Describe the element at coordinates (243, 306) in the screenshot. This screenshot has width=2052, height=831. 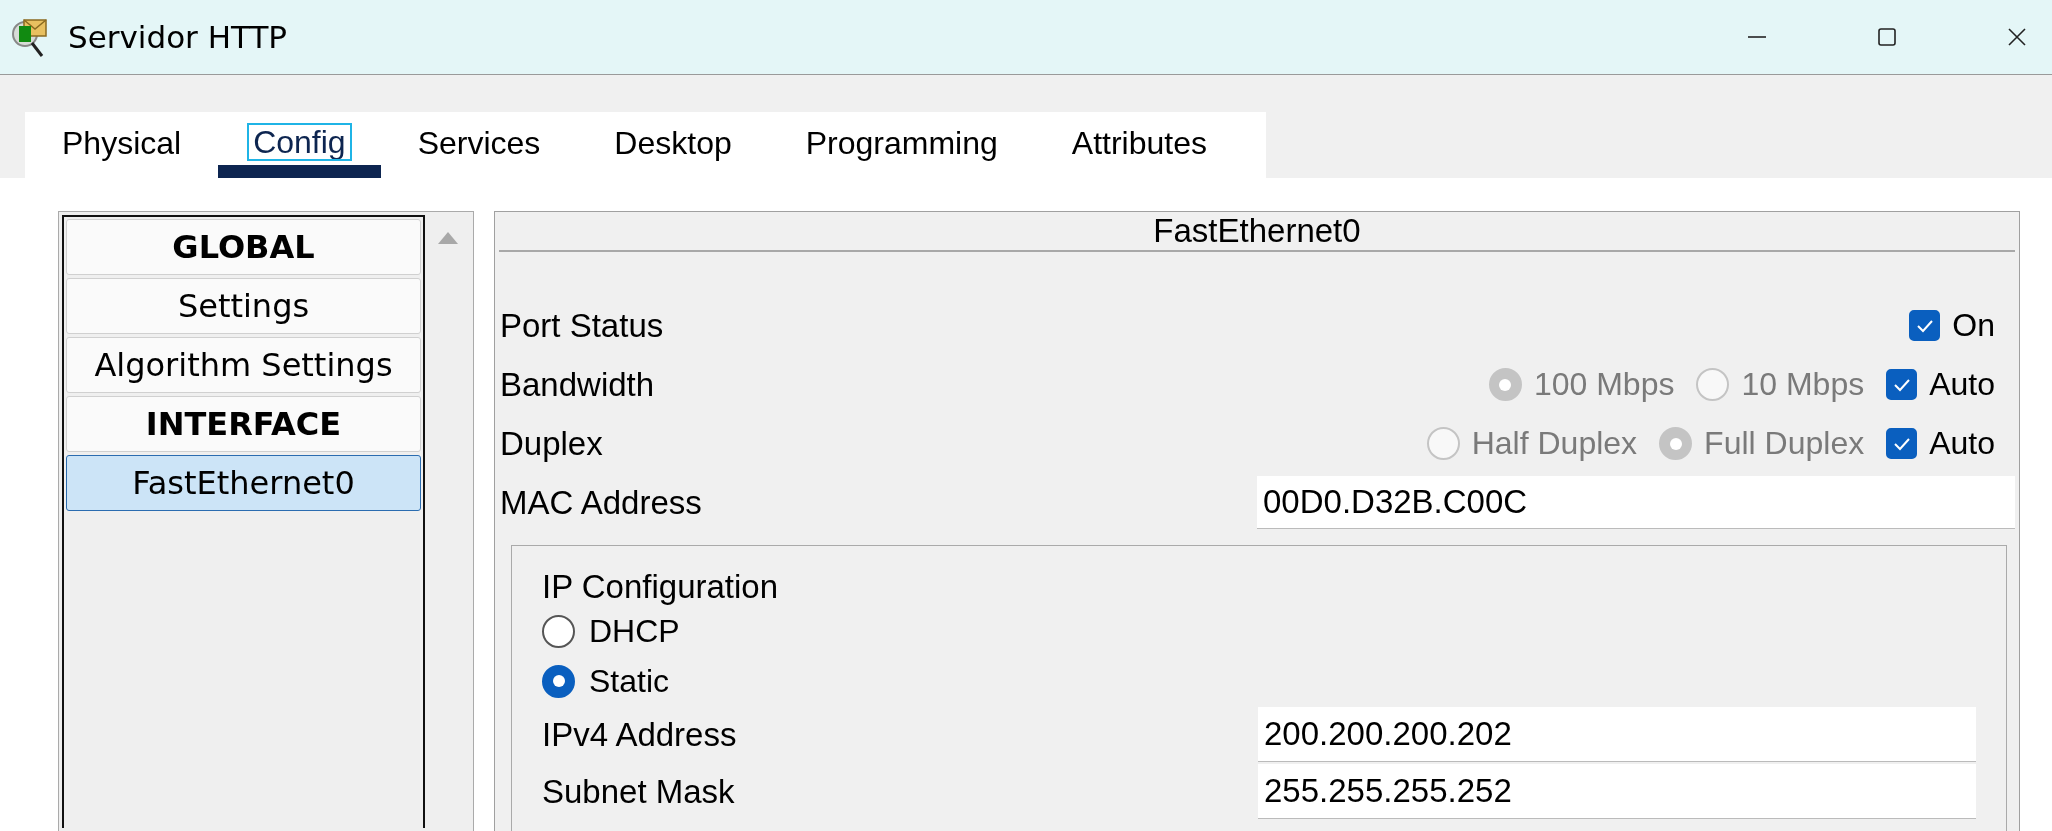
I see `sidebar-item: Settings` at that location.